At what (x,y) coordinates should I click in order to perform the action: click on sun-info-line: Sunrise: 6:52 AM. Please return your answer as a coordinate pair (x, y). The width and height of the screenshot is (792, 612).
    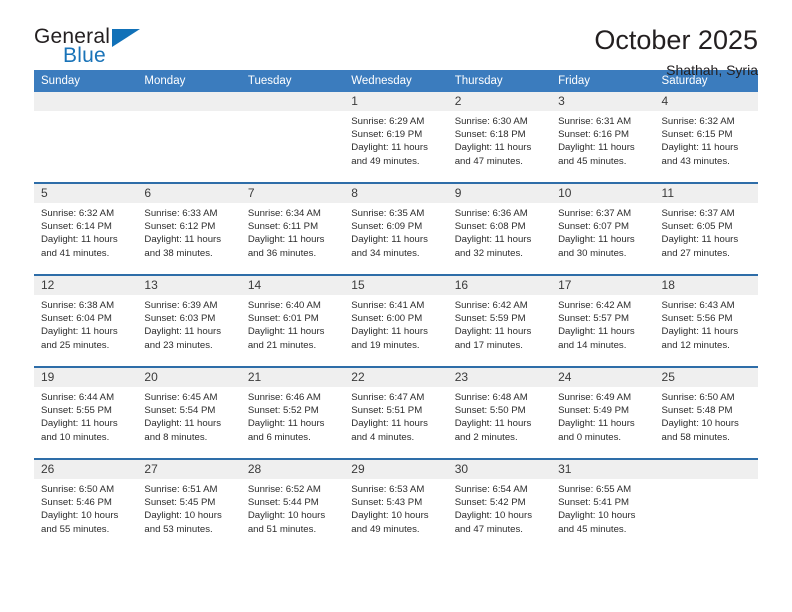
    Looking at the image, I should click on (284, 489).